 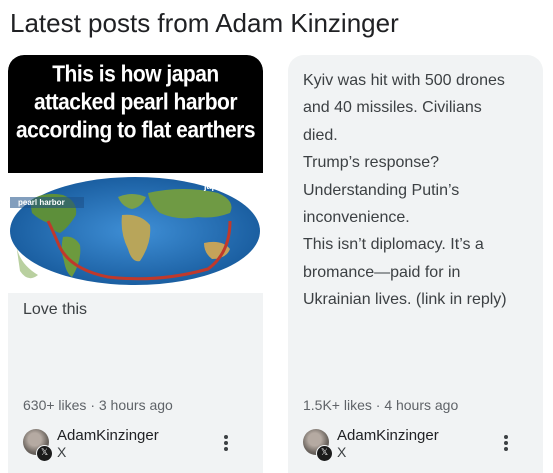 I want to click on post-text-line: died., so click(x=320, y=135).